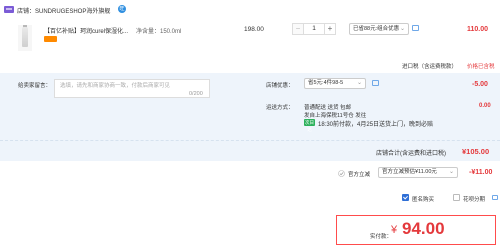 This screenshot has height=247, width=500. Describe the element at coordinates (63, 10) in the screenshot. I see `store-name: 店铺：SUNDRUGESHOP海外旗舰` at that location.